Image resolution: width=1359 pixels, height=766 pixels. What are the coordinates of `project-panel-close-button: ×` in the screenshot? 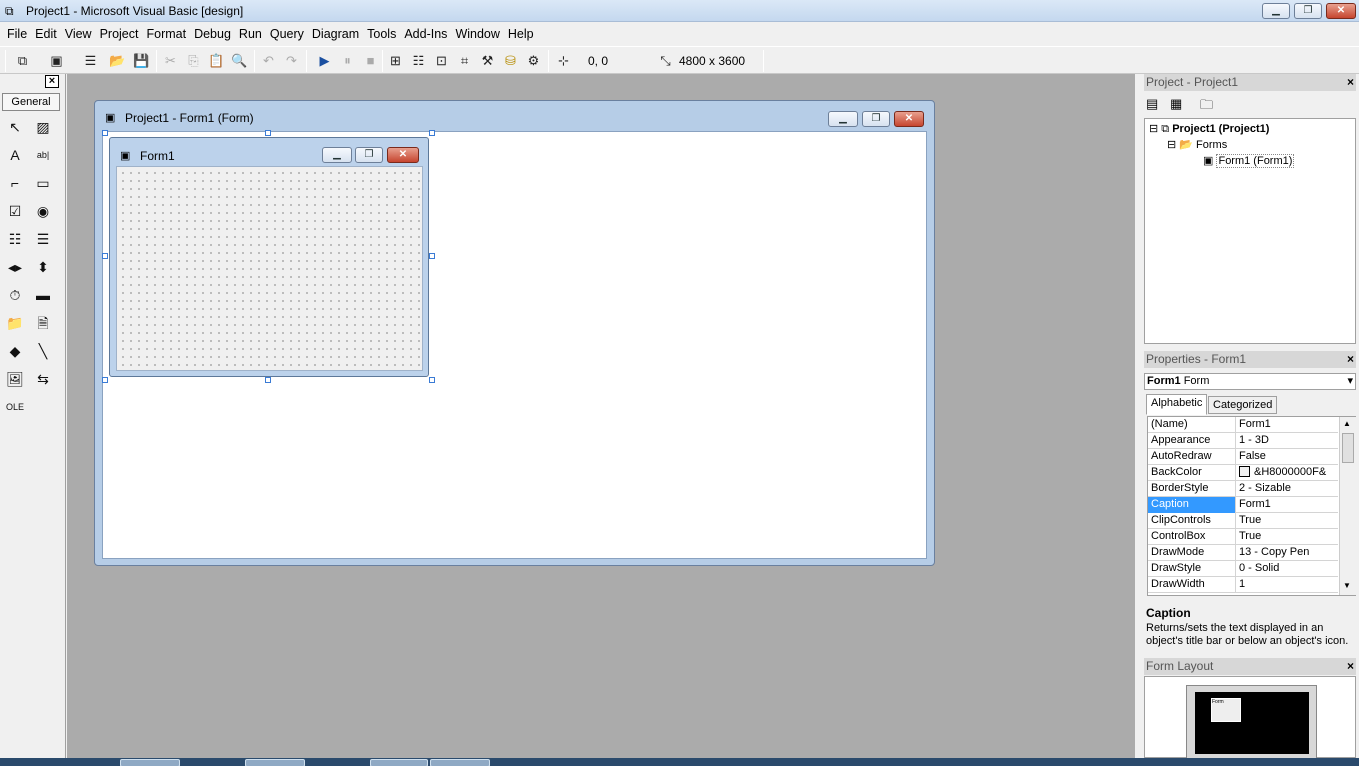 It's located at (1350, 82).